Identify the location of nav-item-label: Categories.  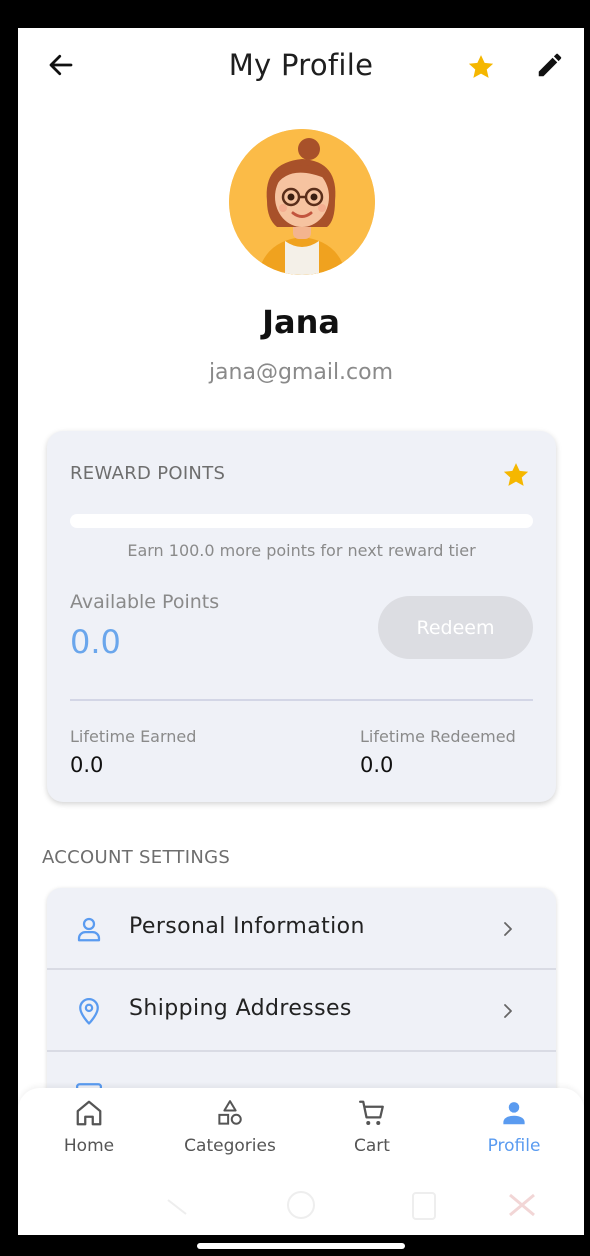
(230, 1146).